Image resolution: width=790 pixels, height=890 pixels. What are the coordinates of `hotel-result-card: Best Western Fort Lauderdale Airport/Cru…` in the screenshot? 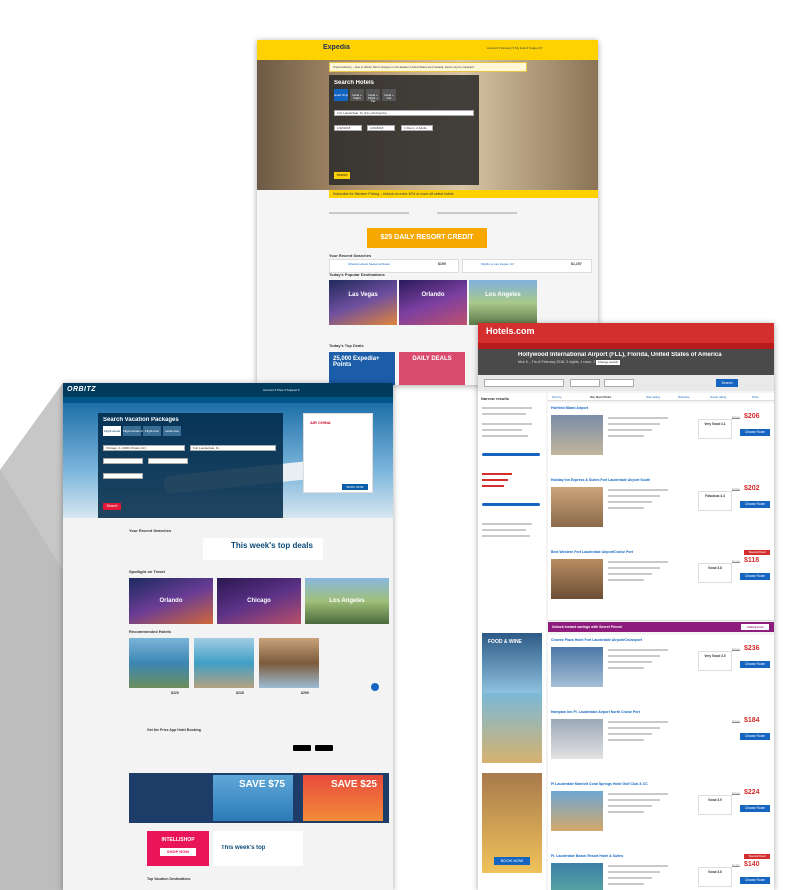 It's located at (661, 584).